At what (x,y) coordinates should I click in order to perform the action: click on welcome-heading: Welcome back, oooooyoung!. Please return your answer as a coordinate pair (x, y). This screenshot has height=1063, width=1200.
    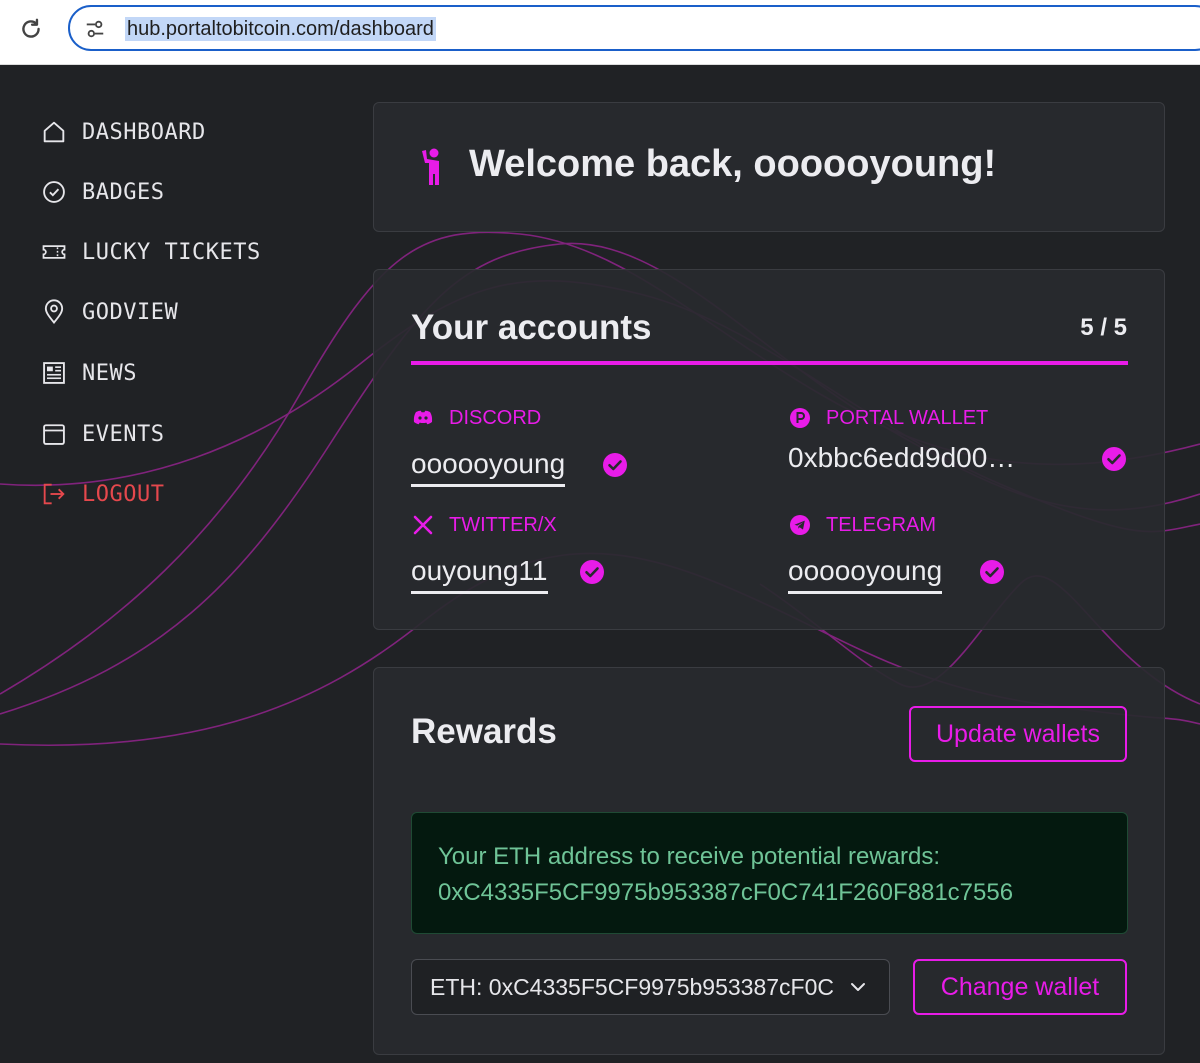
    Looking at the image, I should click on (733, 164).